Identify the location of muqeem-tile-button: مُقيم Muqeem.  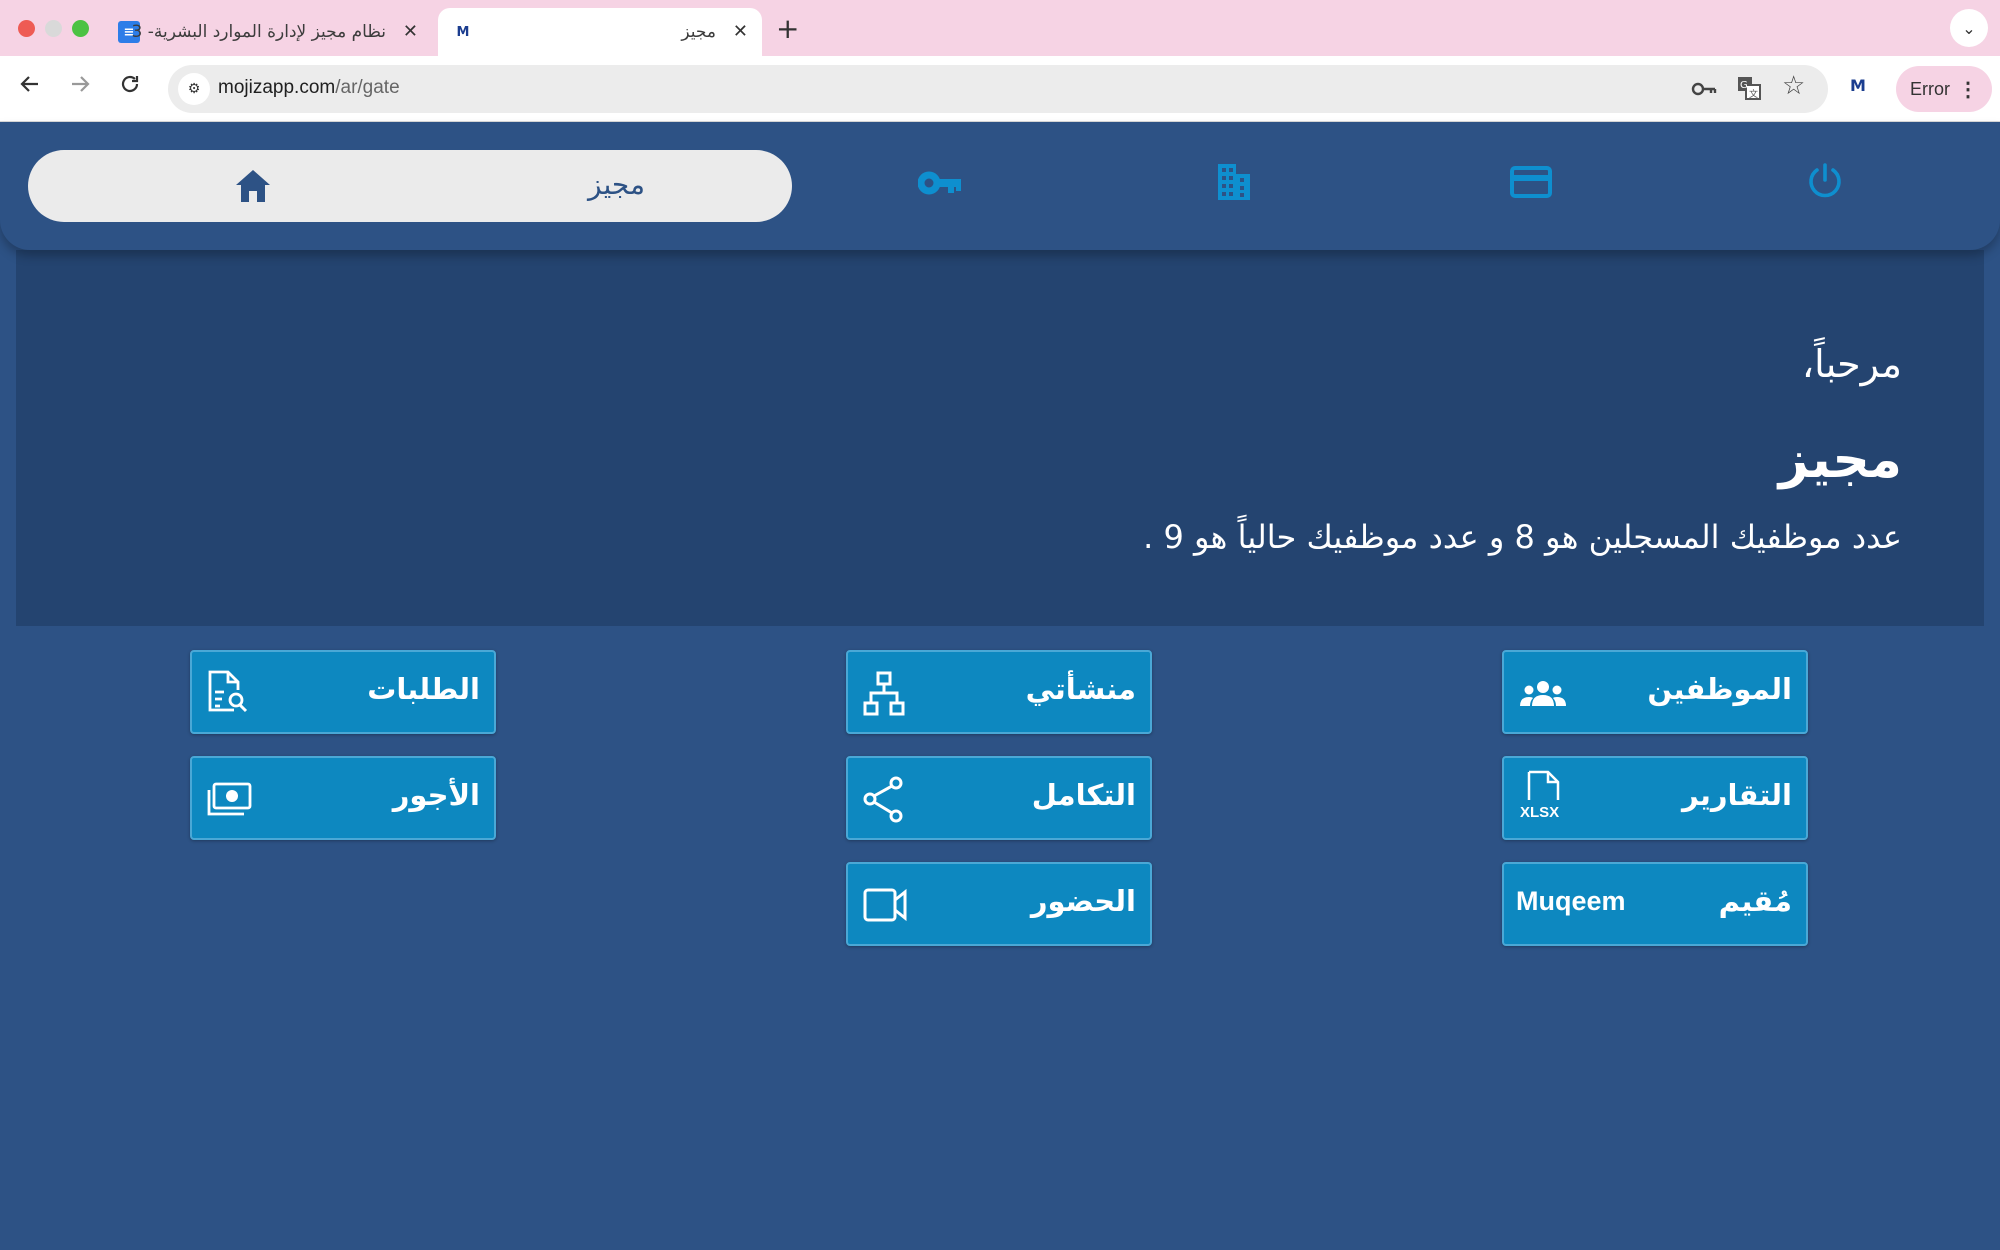
(1655, 904).